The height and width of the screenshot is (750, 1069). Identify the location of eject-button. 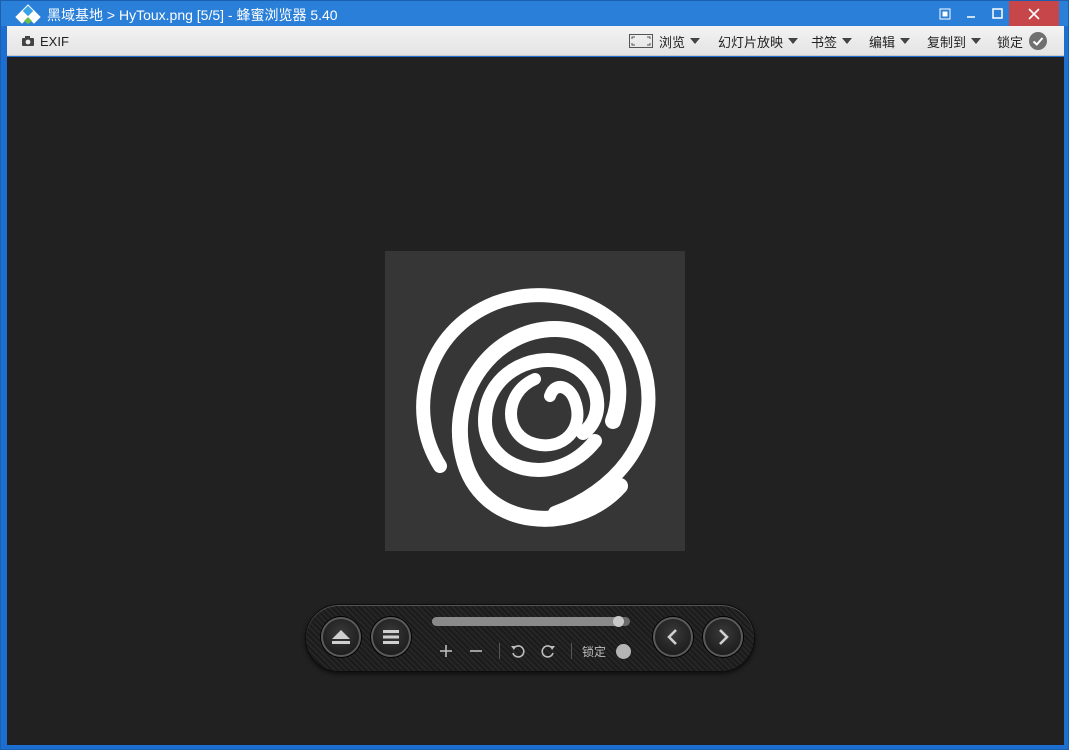
(341, 637).